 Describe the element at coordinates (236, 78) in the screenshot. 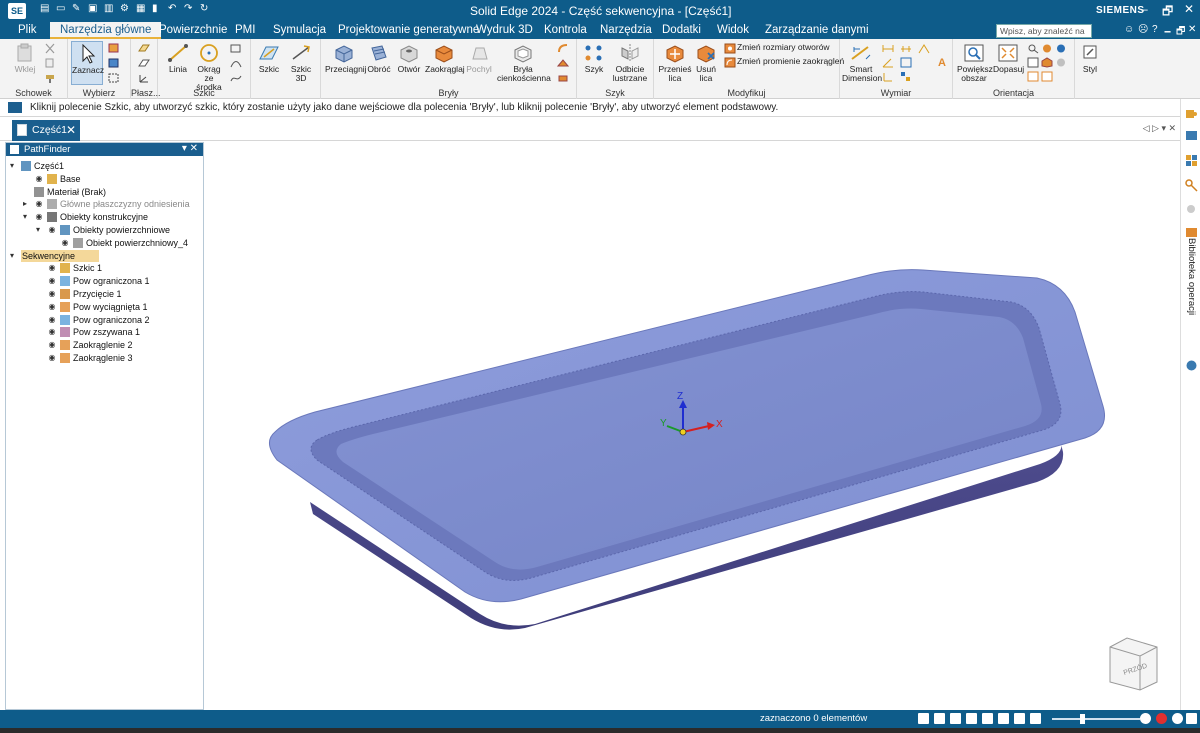

I see `curve-icon` at that location.